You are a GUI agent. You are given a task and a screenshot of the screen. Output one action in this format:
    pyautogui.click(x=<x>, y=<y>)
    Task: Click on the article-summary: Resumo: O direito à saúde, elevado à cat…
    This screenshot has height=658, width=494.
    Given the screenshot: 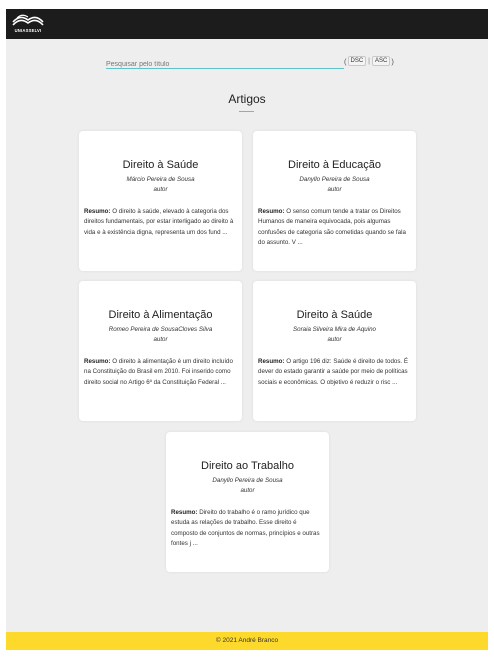 What is the action you would take?
    pyautogui.click(x=160, y=222)
    